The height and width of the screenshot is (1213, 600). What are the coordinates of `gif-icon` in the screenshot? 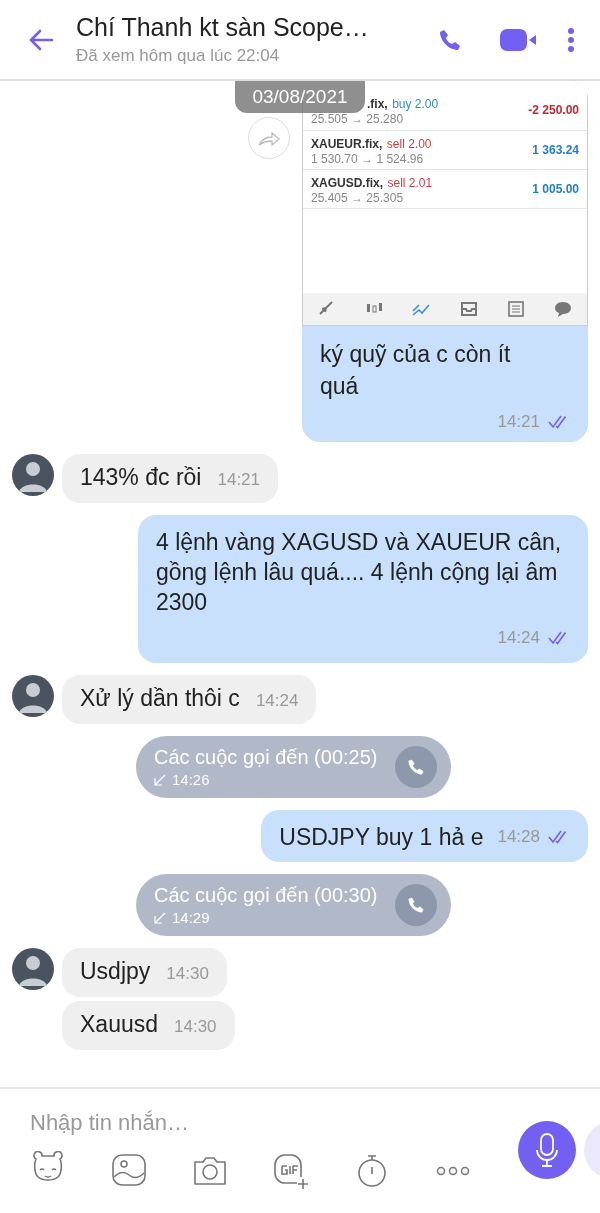 It's located at (291, 1171).